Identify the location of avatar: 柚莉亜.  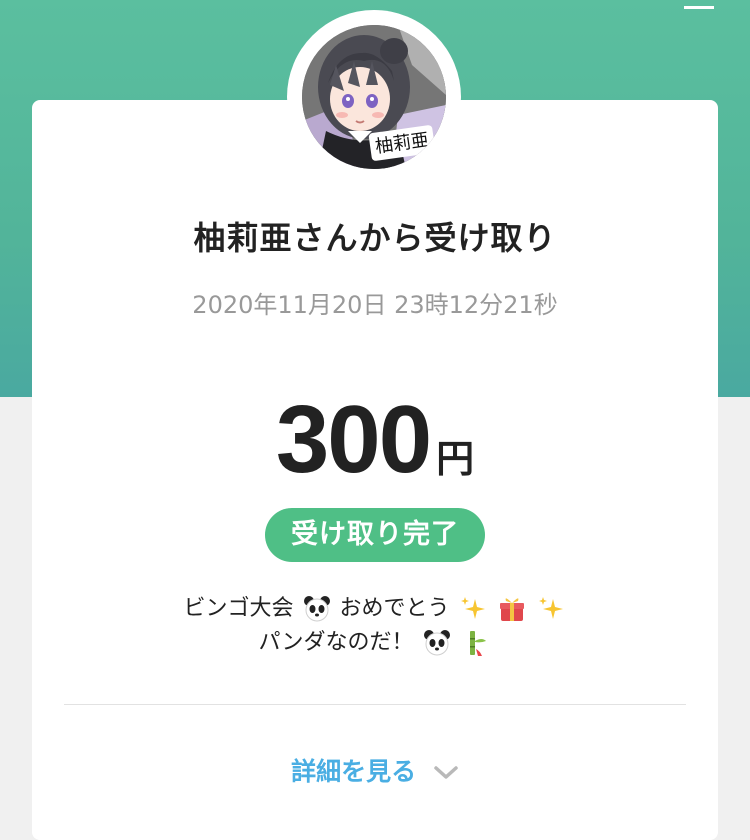
(374, 97).